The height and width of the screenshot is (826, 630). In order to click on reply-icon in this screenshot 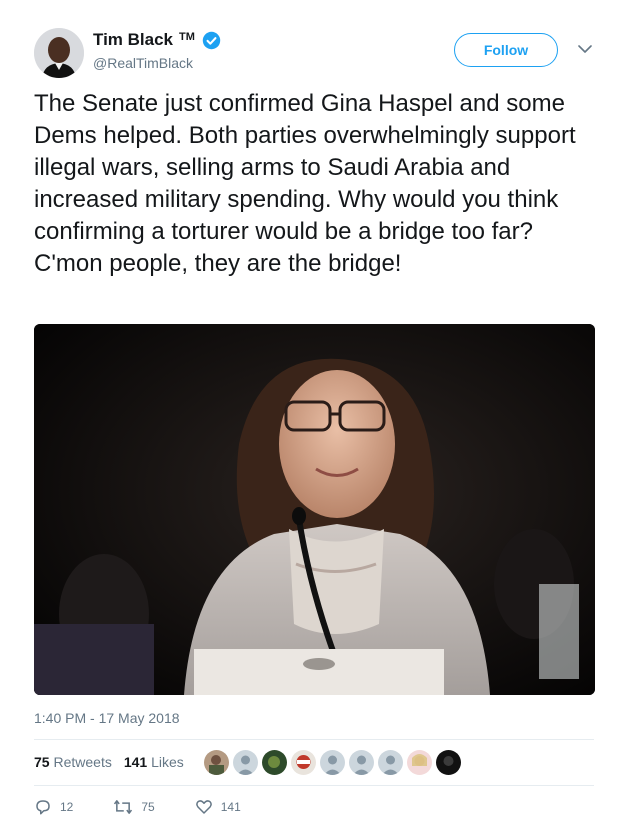, I will do `click(43, 807)`.